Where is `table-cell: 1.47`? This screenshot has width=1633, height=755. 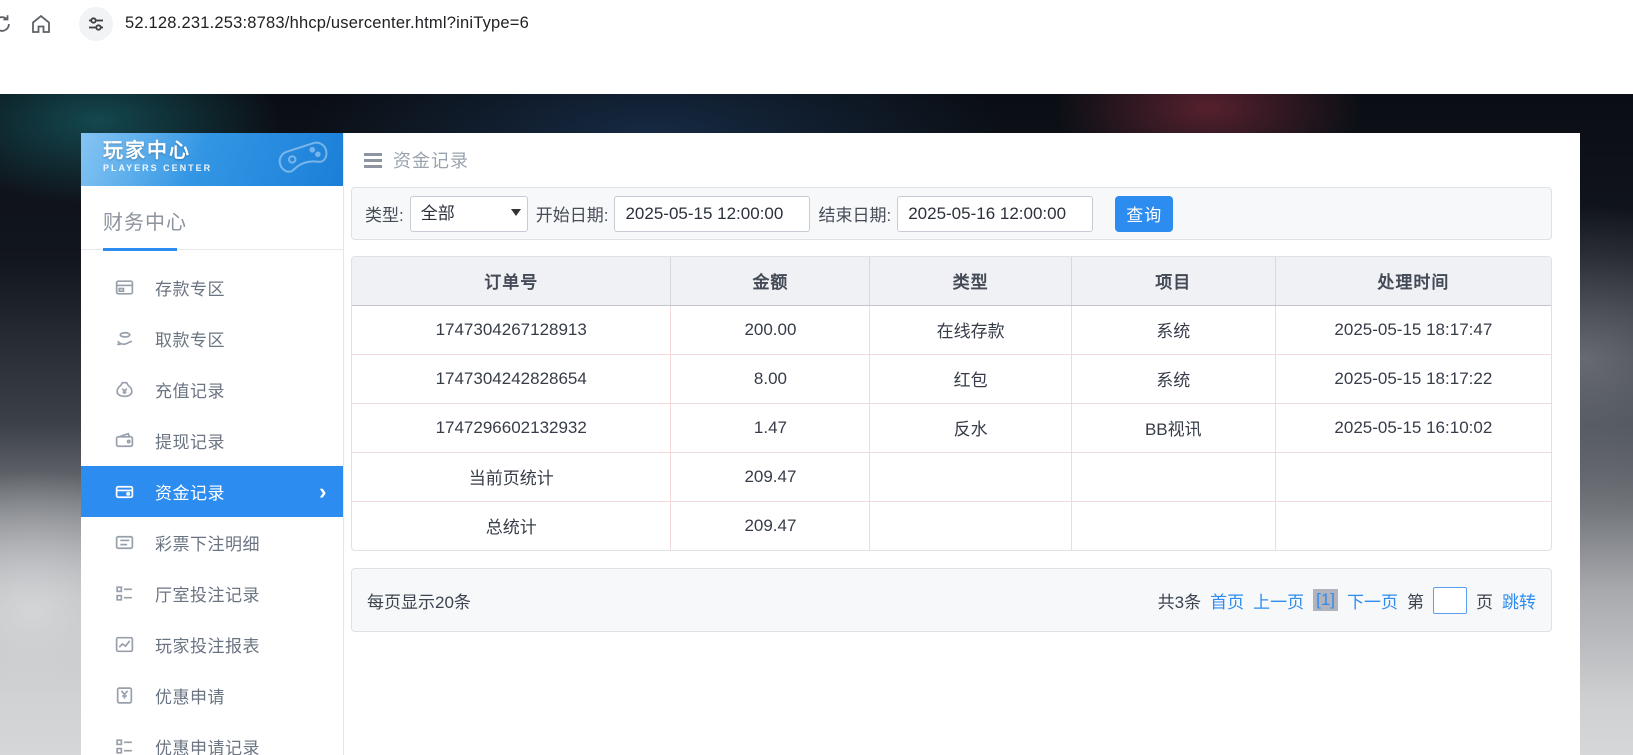 table-cell: 1.47 is located at coordinates (770, 428).